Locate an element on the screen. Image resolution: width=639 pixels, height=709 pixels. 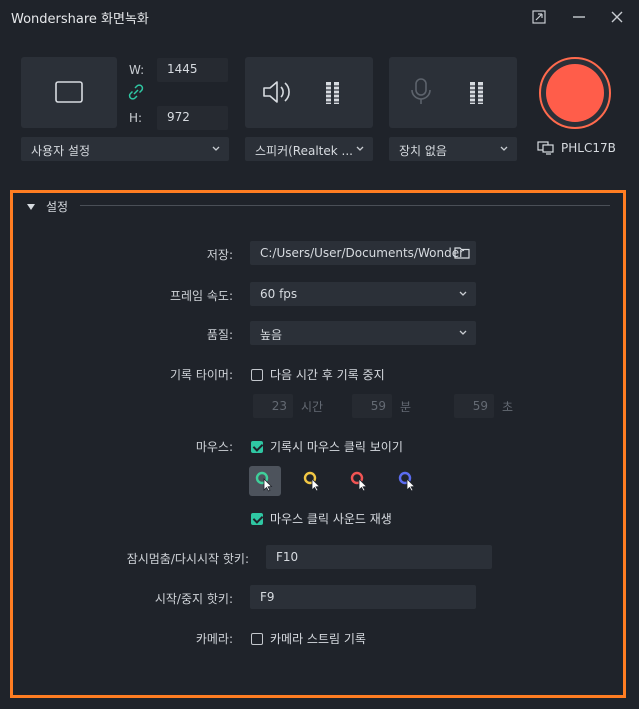
microphone-dropdown: 장치 없음 is located at coordinates (453, 149).